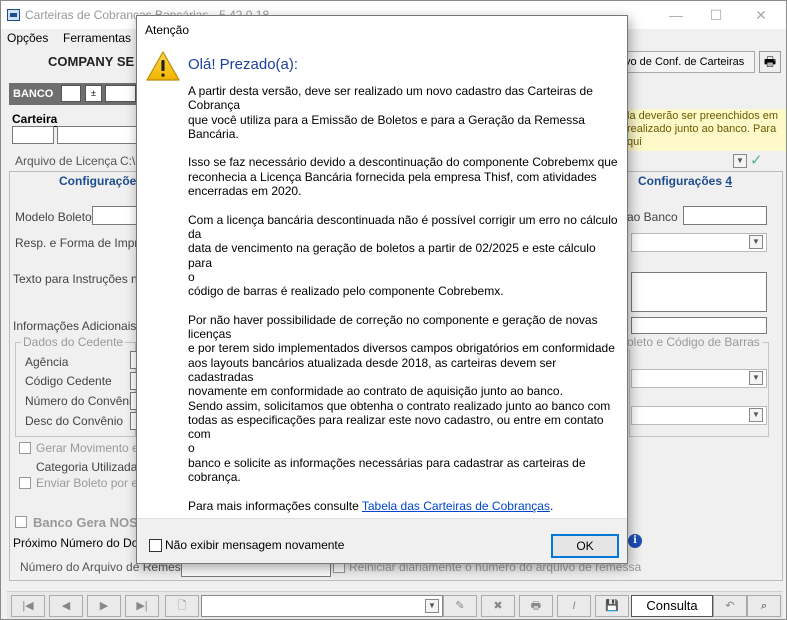 The width and height of the screenshot is (787, 620). Describe the element at coordinates (25, 448) in the screenshot. I see `gerar-movimento-checkbox` at that location.